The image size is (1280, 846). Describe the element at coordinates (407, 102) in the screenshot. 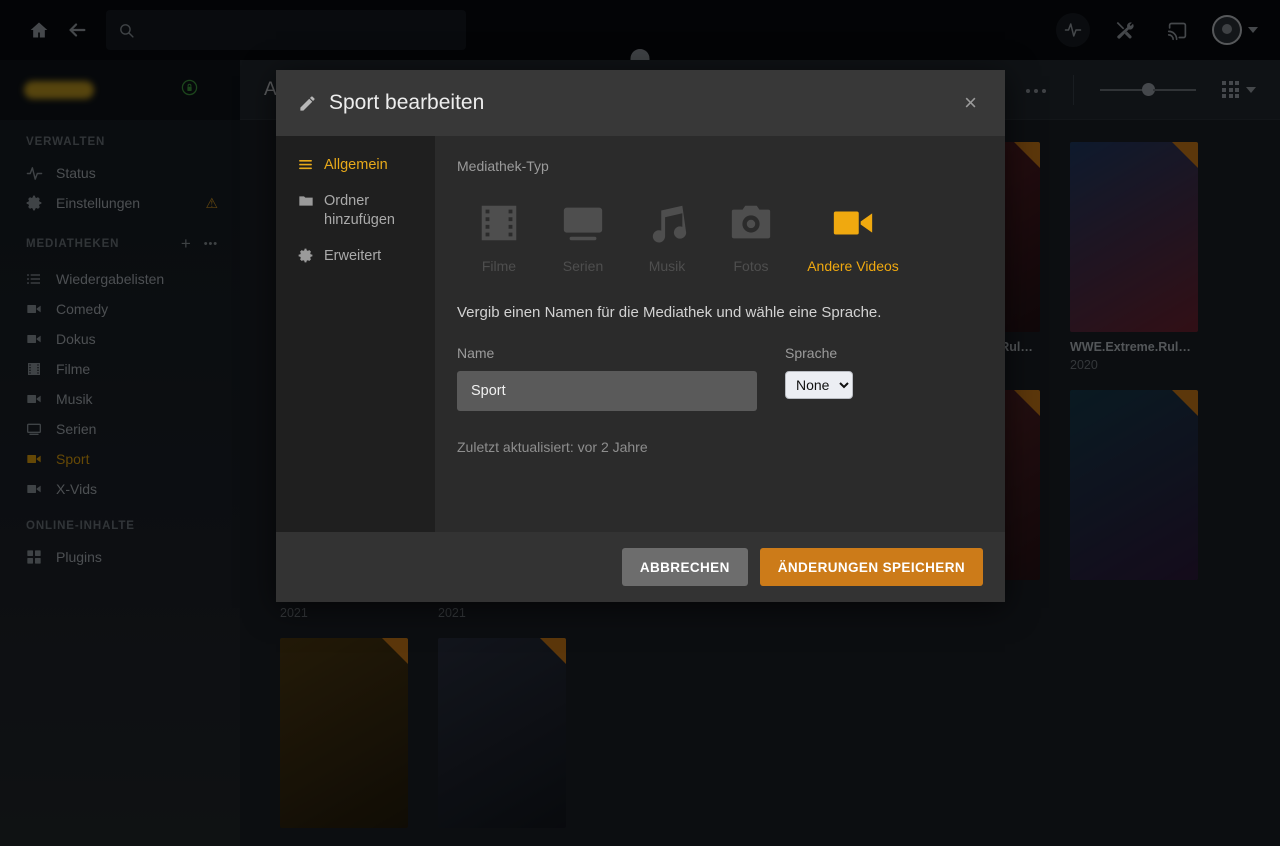

I see `dialog-title: Sport bearbeiten` at that location.